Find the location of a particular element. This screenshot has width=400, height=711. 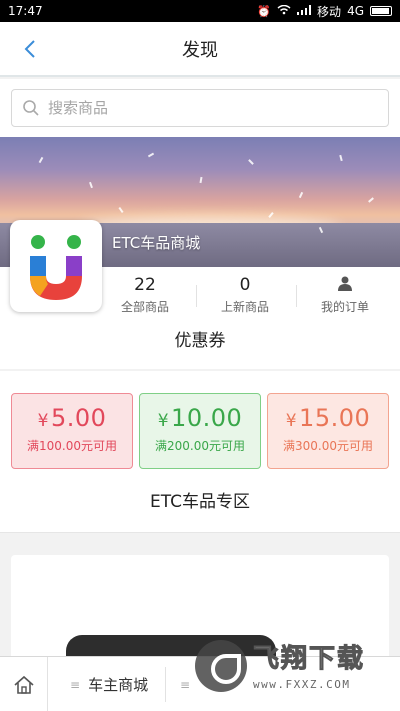

zone-section-title: ETC车品专区 is located at coordinates (200, 507).